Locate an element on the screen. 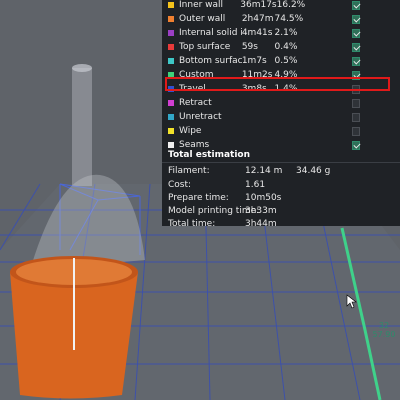  estimate-row-cost: Cost: 1.61 is located at coordinates (282, 184).